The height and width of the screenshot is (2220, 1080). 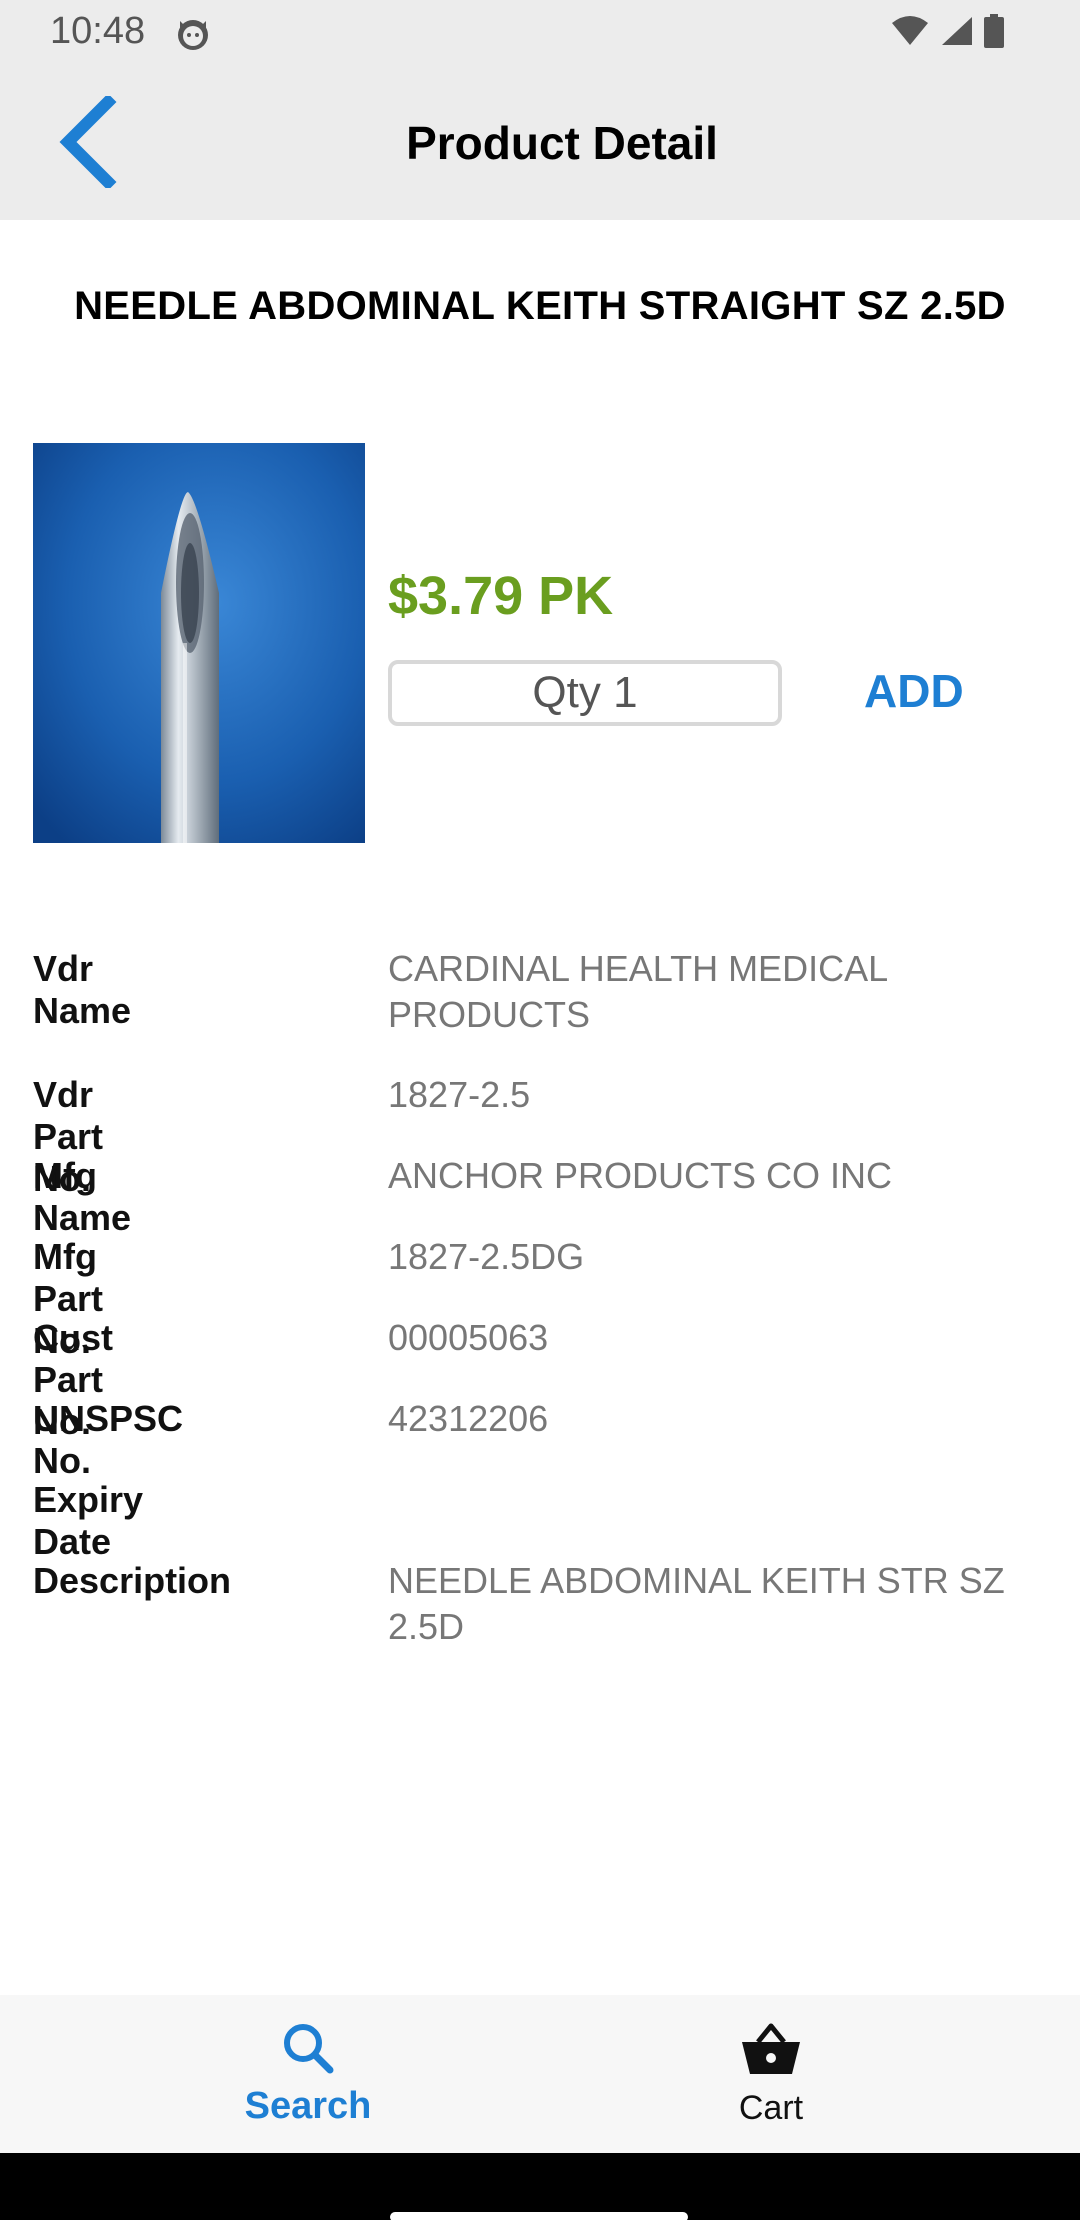 I want to click on home-indicator, so click(x=539, y=2216).